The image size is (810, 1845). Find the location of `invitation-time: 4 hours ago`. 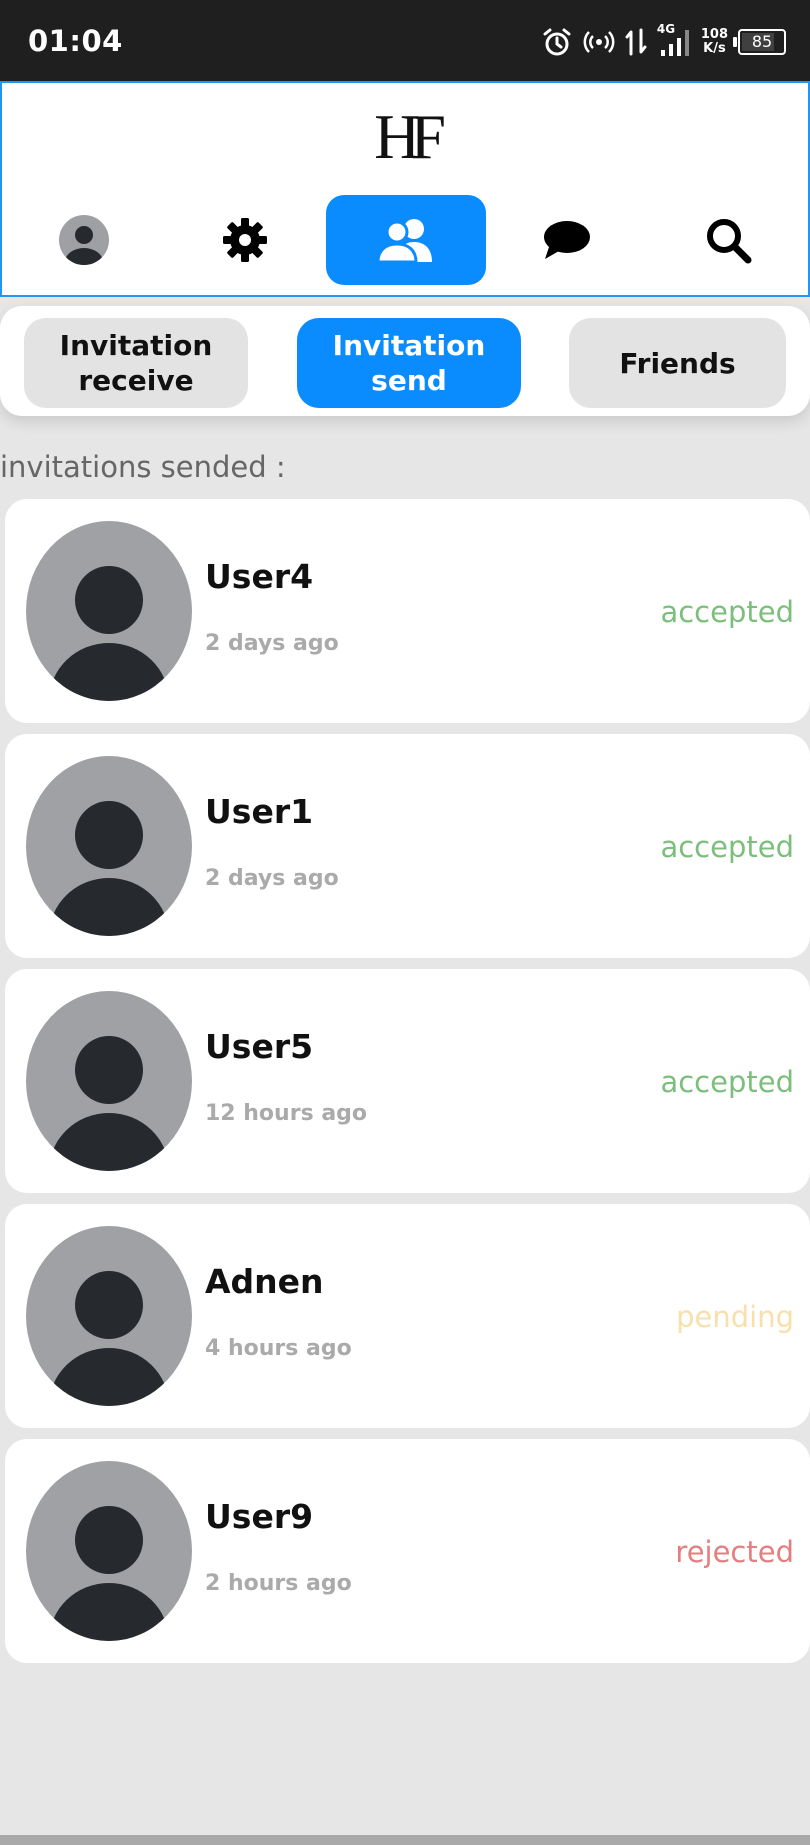

invitation-time: 4 hours ago is located at coordinates (278, 1348).